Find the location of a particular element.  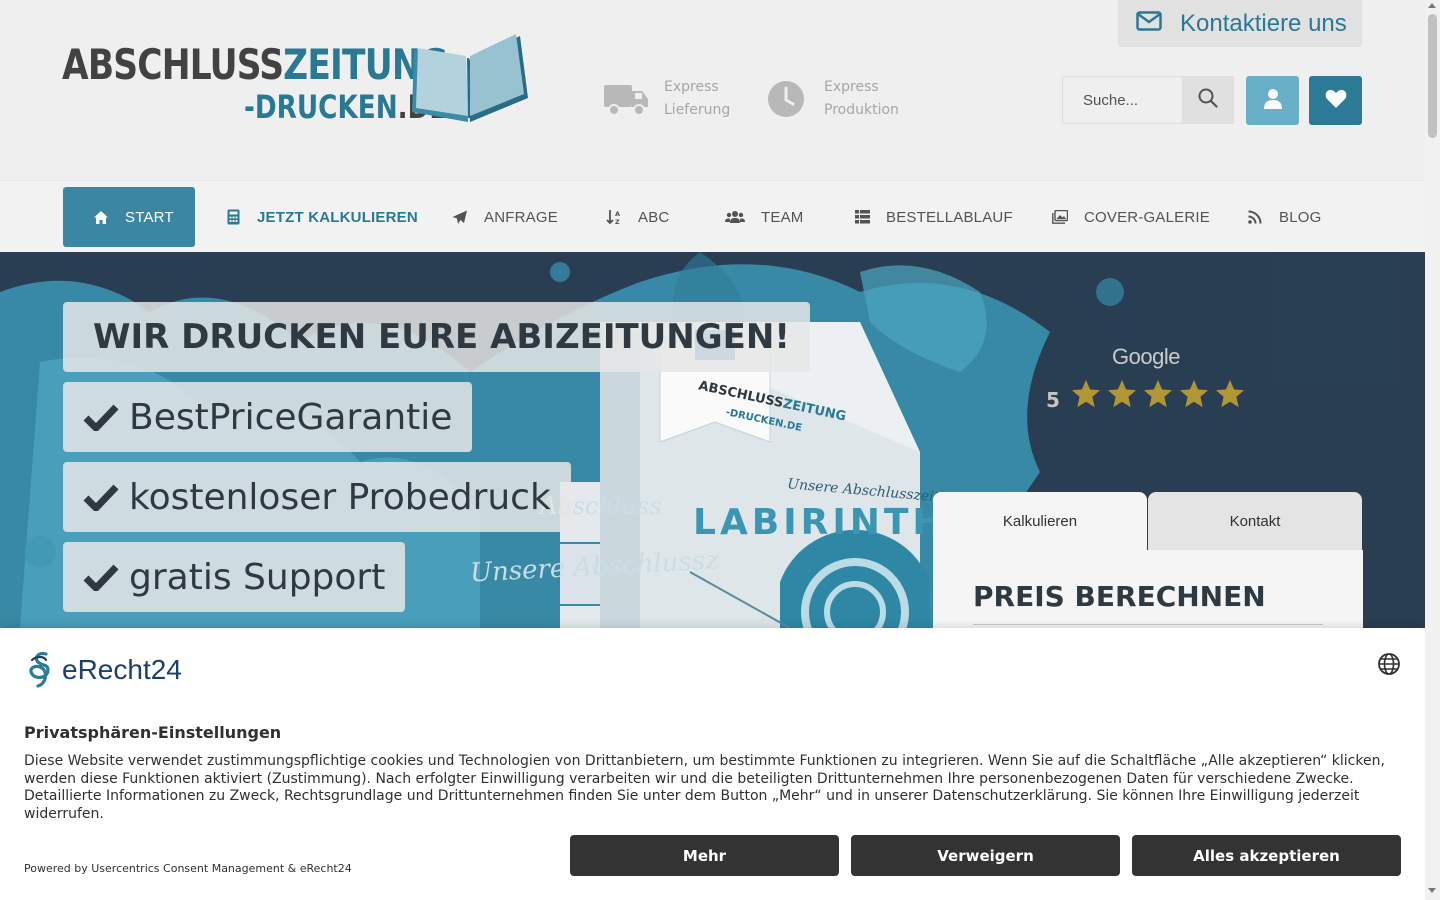

hero-headline: WIR DRUCKEN EURE ABIZEITUNGEN! is located at coordinates (436, 337).